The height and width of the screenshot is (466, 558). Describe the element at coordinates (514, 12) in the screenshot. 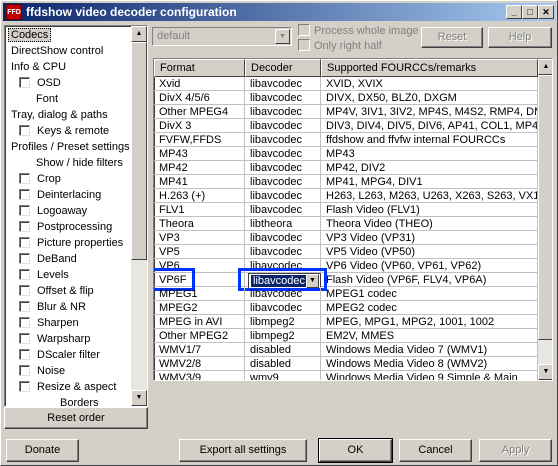

I see `minimize-button: _` at that location.